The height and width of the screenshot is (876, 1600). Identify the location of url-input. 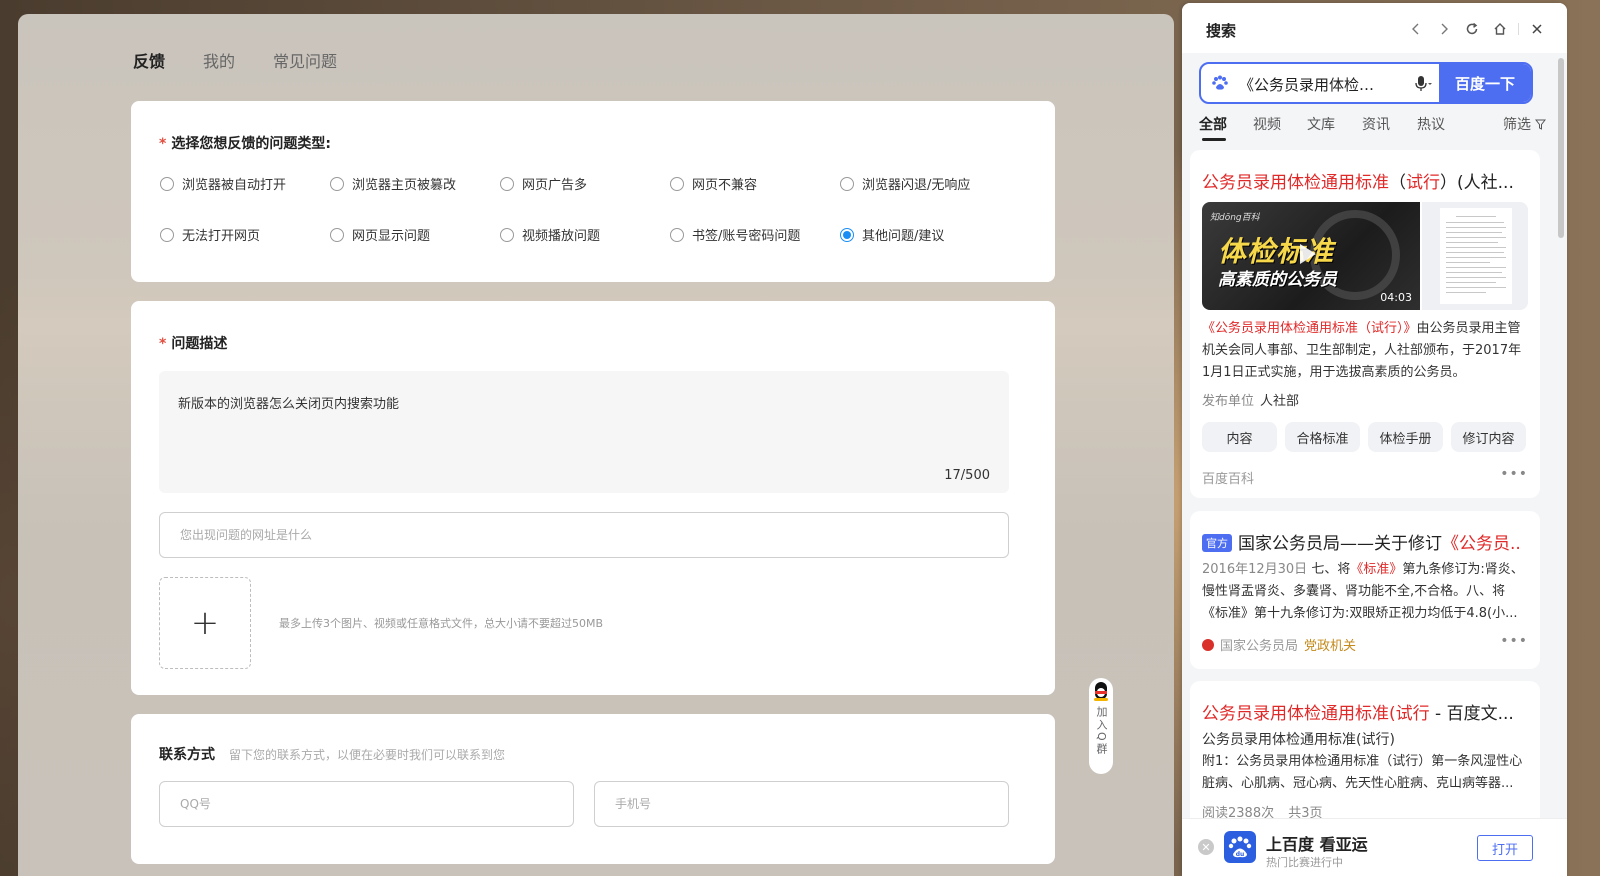
(584, 535).